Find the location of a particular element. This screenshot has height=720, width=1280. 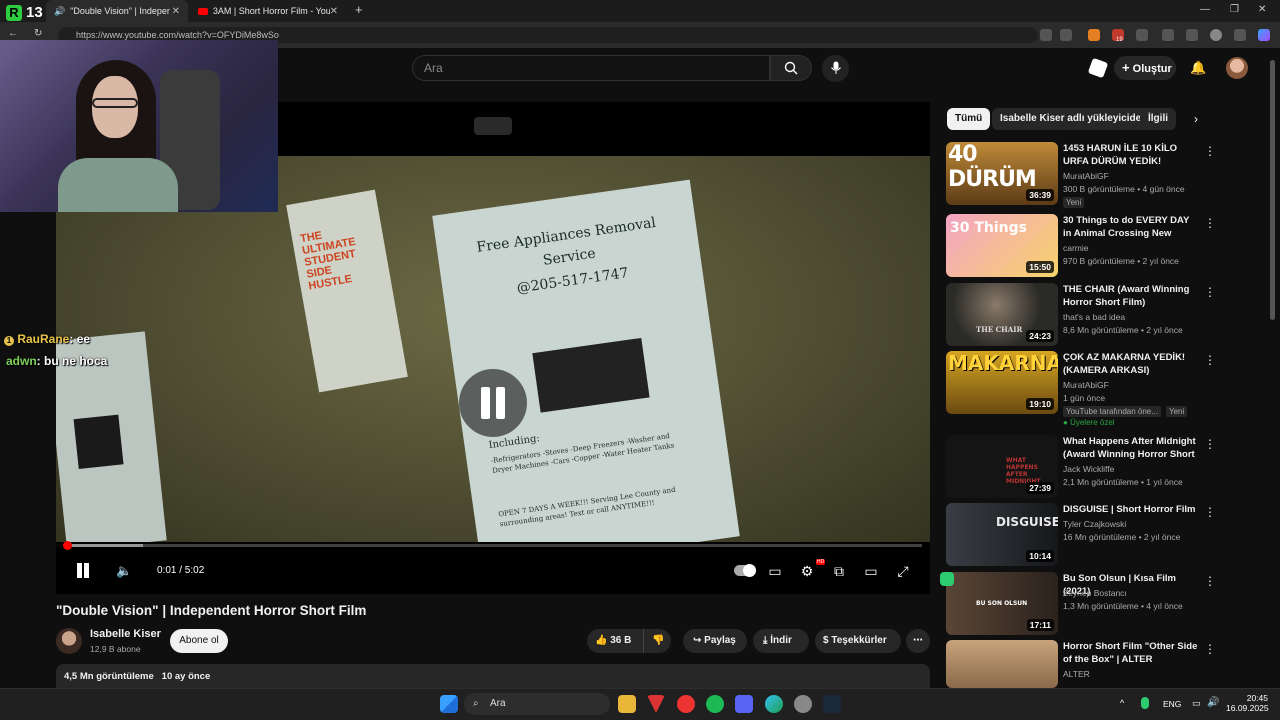

chip-related: İlgili is located at coordinates (1158, 119).